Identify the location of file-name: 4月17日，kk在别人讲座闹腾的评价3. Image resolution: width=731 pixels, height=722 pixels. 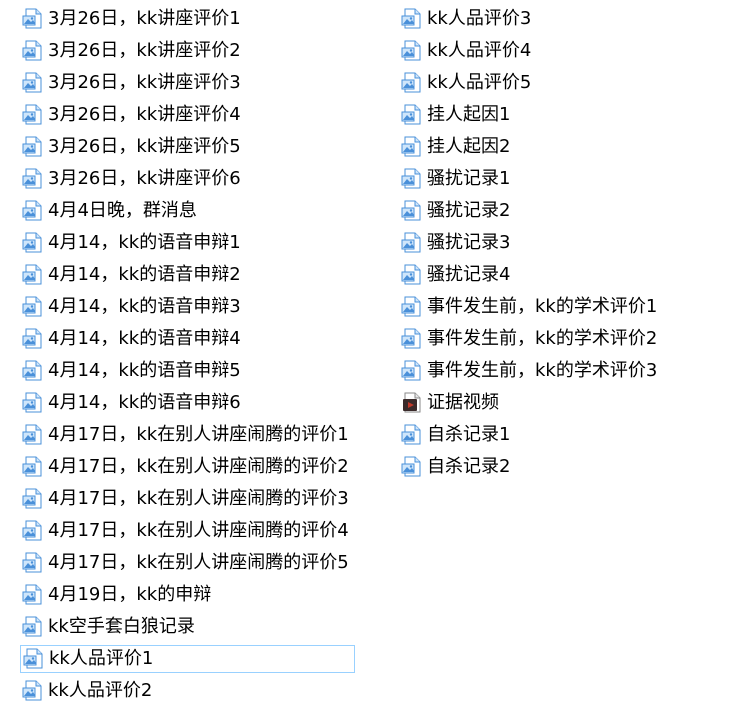
(198, 498).